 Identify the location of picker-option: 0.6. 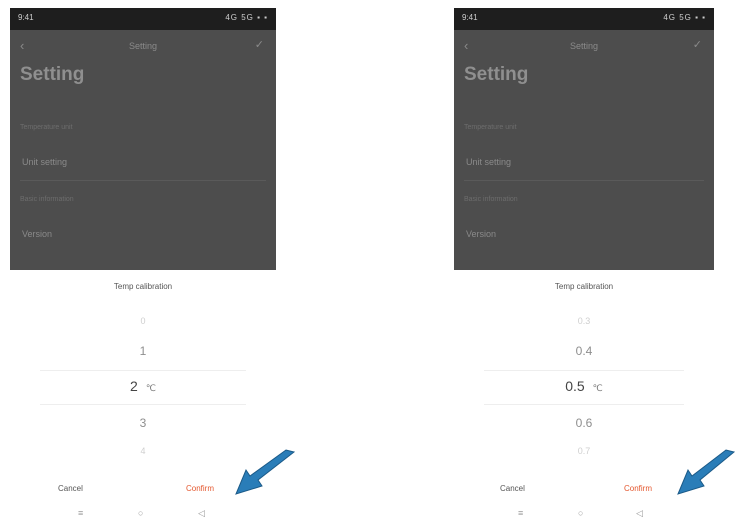
(584, 423).